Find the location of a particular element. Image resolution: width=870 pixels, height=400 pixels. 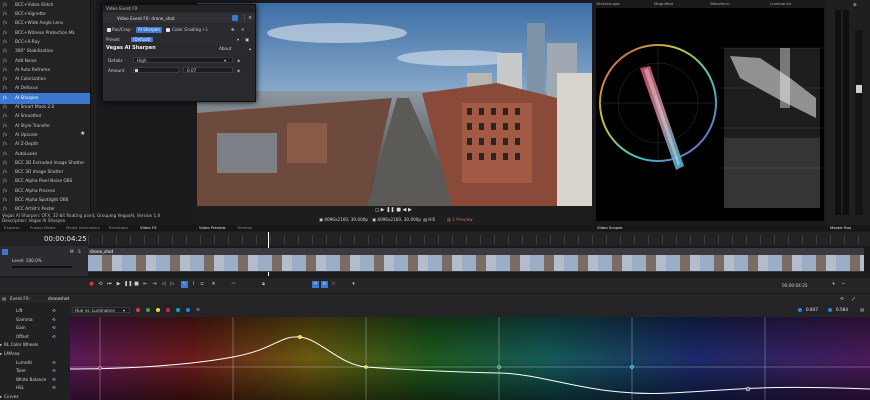

lock-icon: 🔒︎ is located at coordinates (263, 284).